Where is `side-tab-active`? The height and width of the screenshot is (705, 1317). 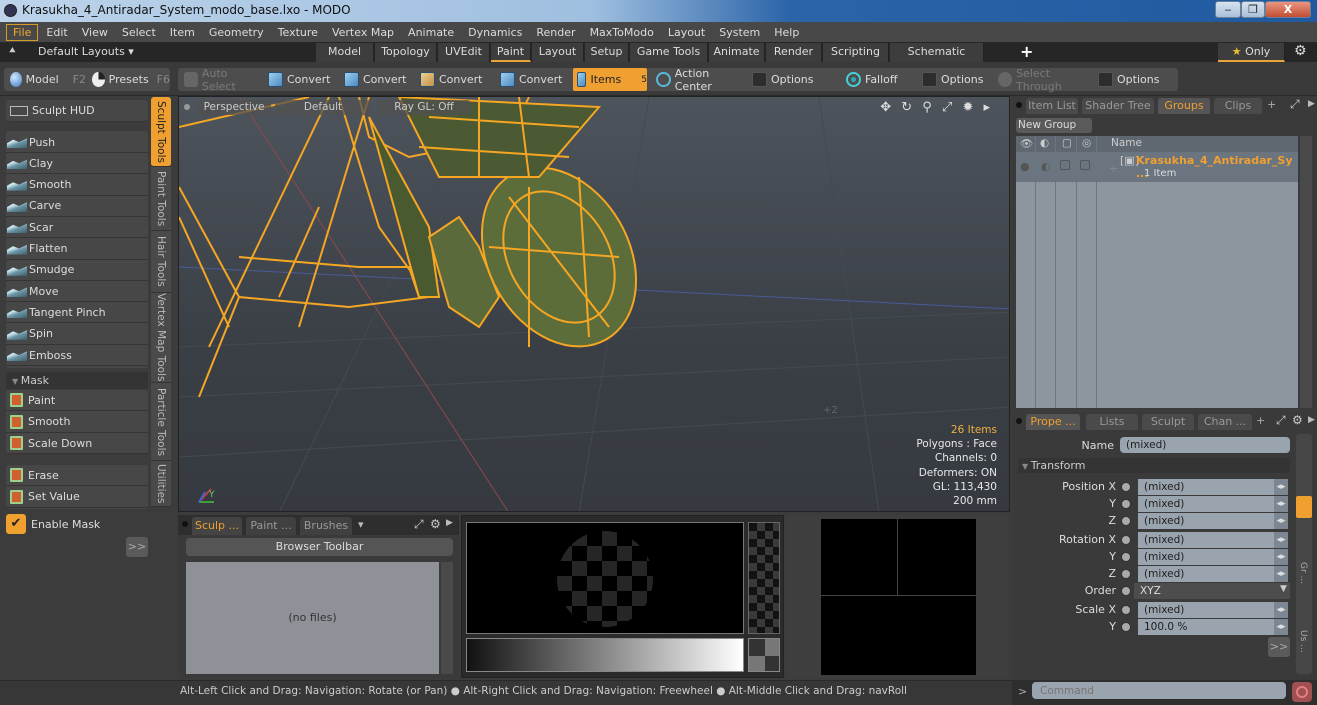 side-tab-active is located at coordinates (1304, 507).